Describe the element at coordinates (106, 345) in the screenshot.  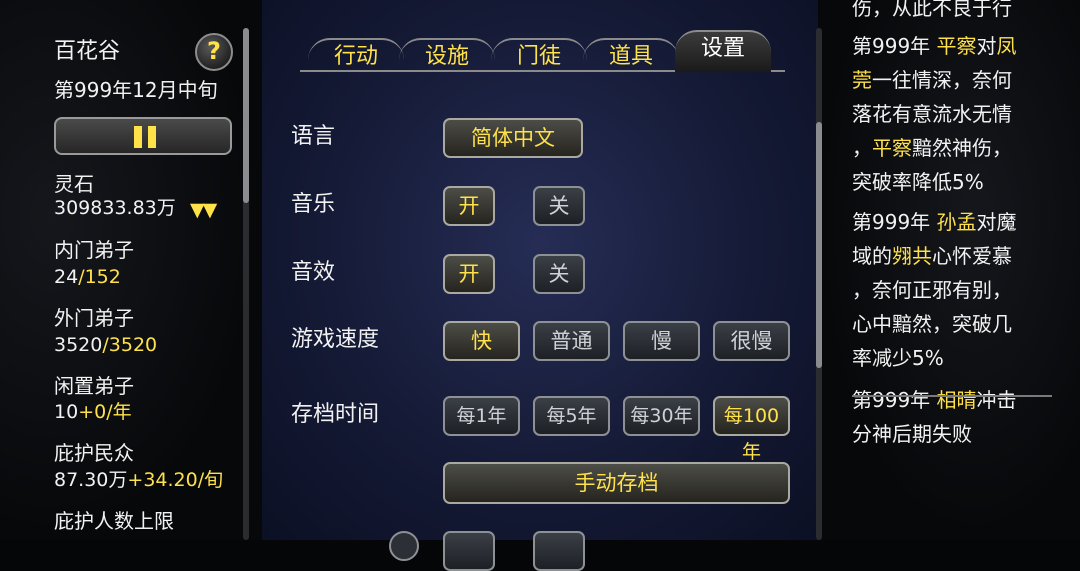
I see `outer-disciples-value: 3520/3520` at that location.